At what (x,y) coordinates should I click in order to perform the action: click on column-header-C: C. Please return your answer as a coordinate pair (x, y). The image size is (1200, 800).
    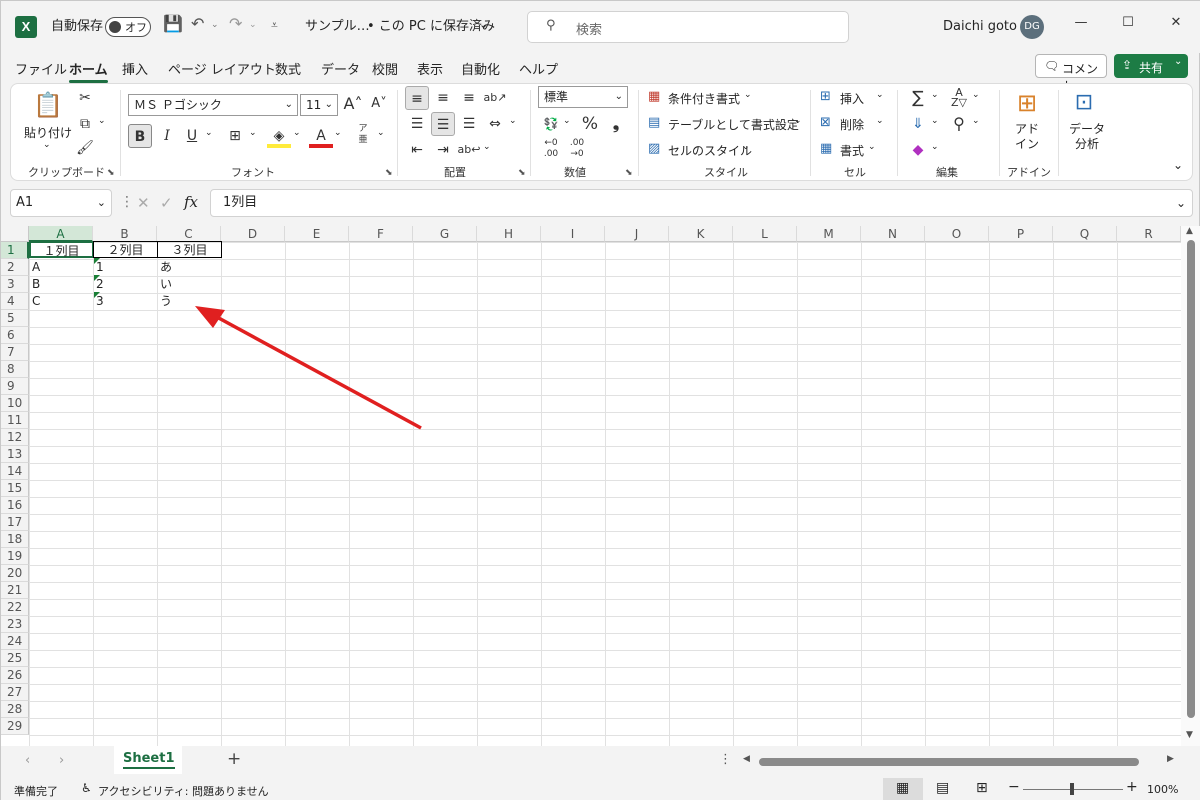
    Looking at the image, I should click on (189, 234).